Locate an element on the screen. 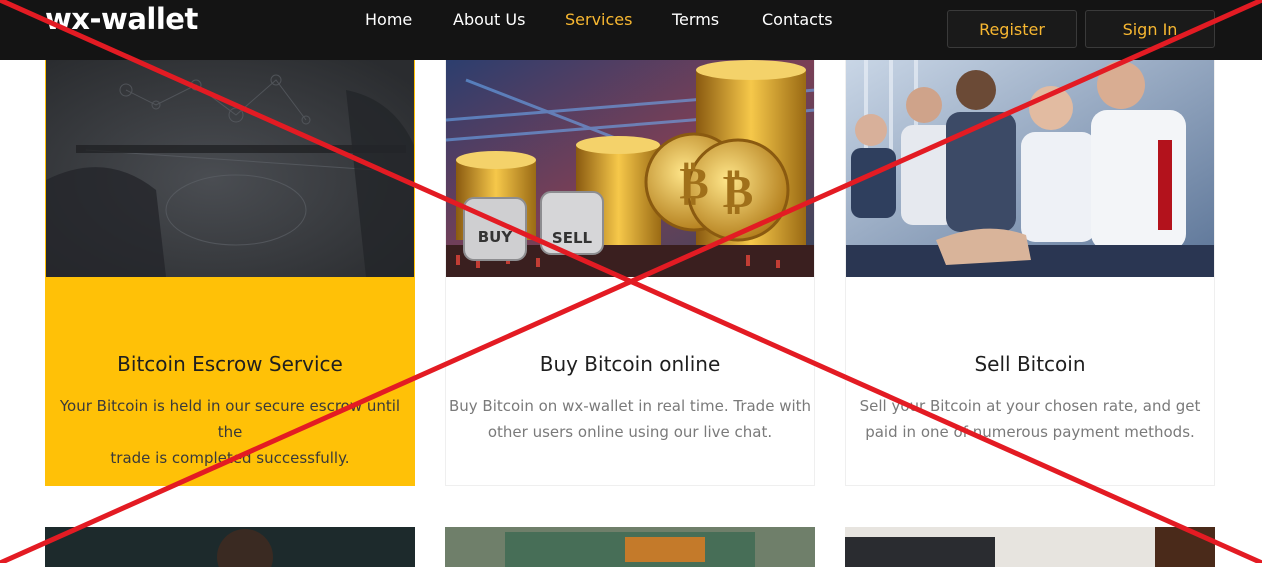  nav-about-us: About Us is located at coordinates (489, 19).